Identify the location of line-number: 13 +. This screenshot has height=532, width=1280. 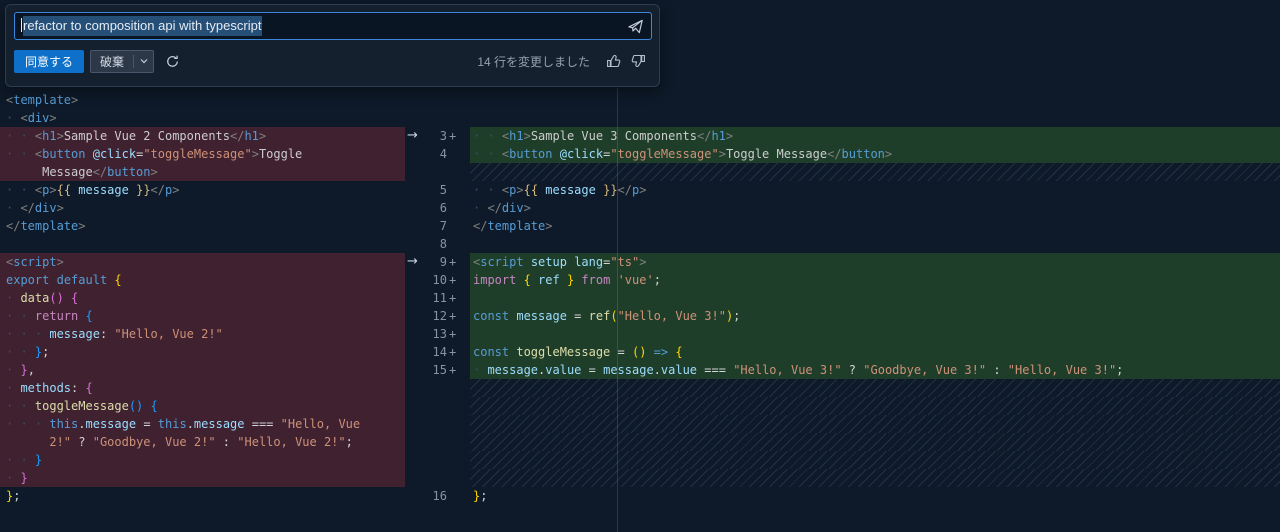
(444, 334).